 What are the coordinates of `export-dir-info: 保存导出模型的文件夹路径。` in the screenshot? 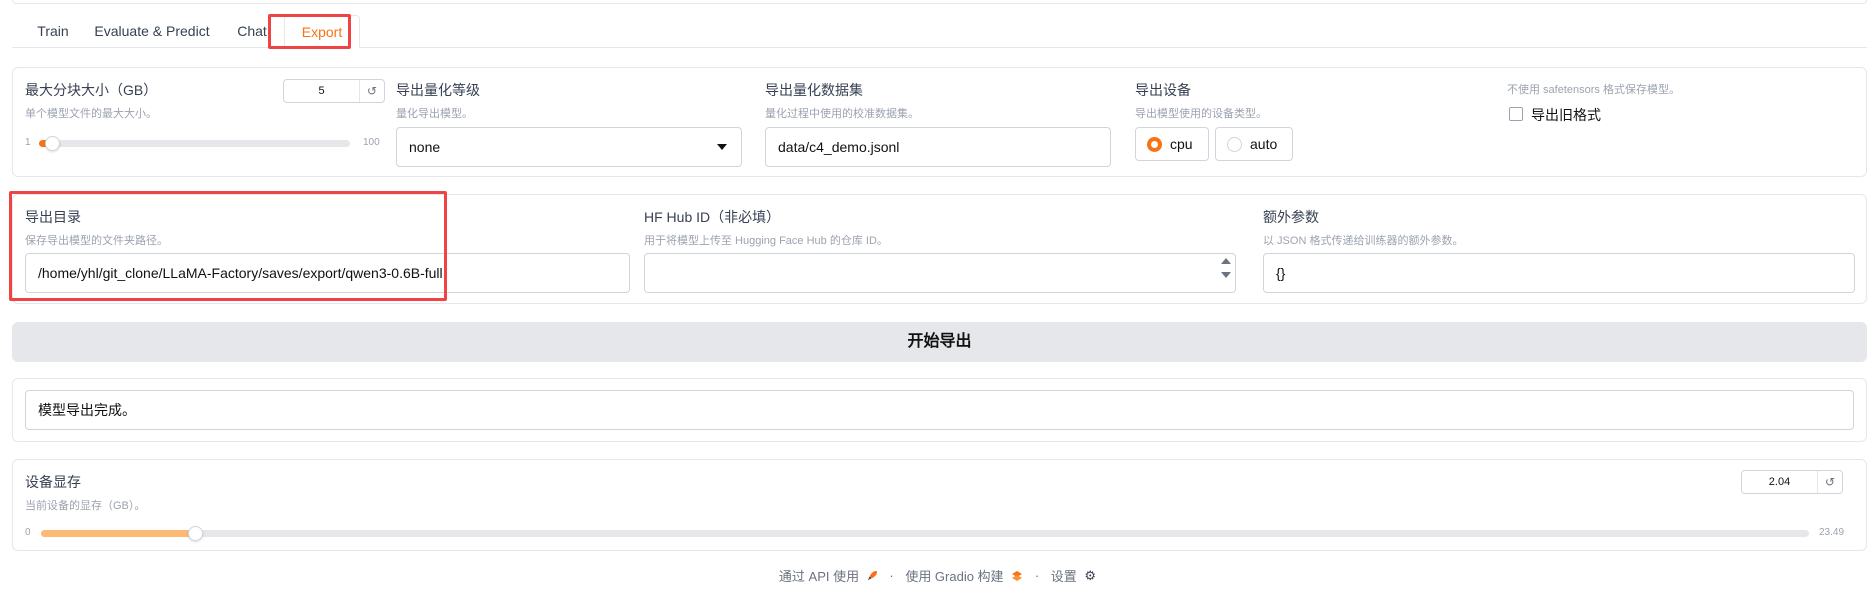 It's located at (96, 241).